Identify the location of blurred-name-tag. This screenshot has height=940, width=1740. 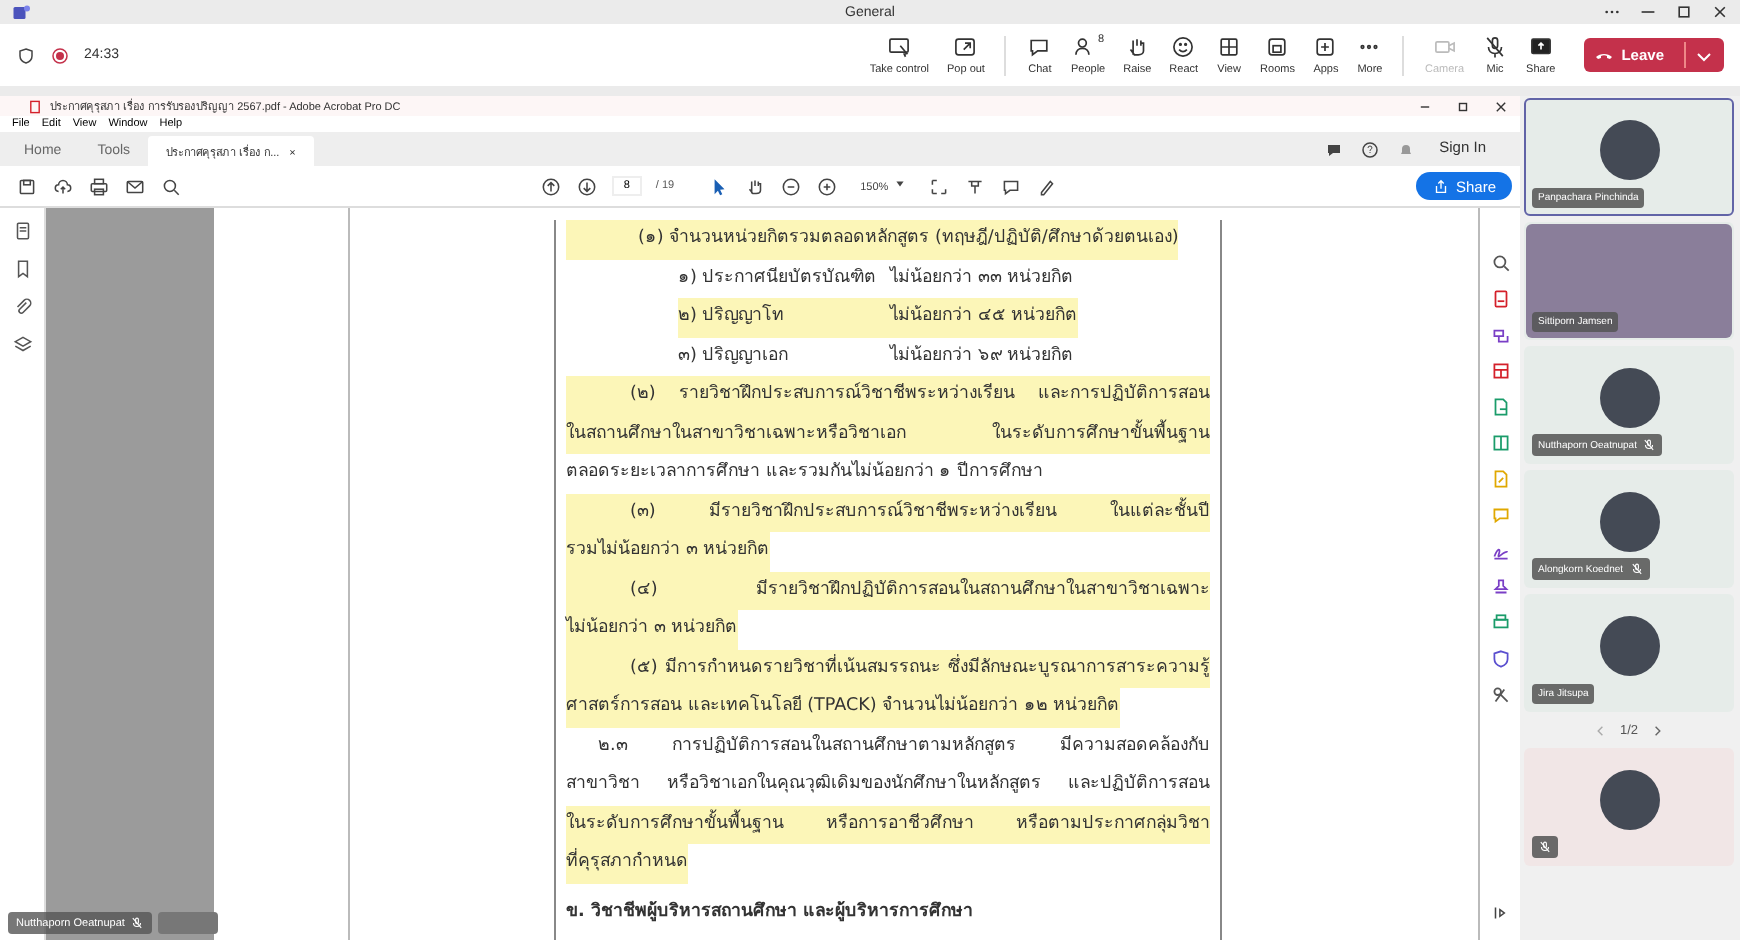
(188, 923).